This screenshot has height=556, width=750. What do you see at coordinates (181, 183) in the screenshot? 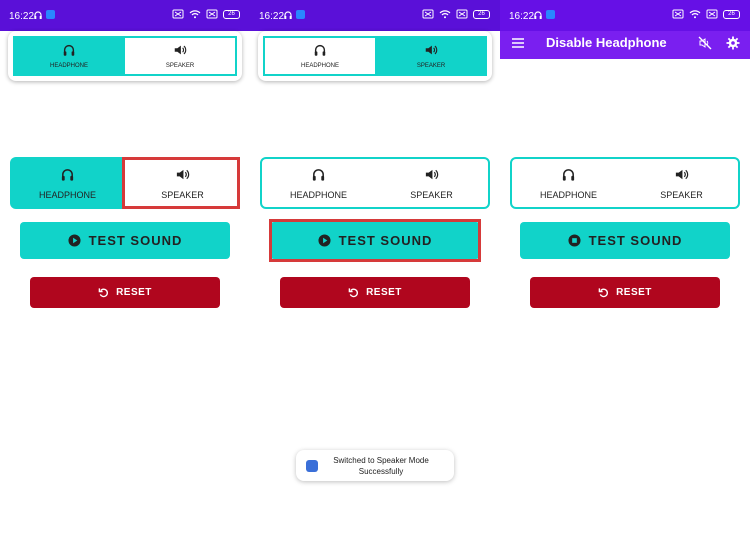
I see `speaker-highlight-box` at bounding box center [181, 183].